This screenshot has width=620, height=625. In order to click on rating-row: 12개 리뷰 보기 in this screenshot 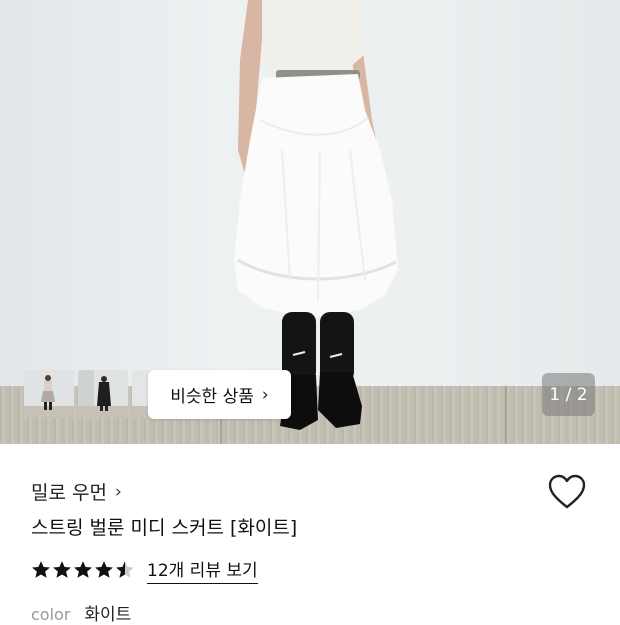, I will do `click(144, 570)`.